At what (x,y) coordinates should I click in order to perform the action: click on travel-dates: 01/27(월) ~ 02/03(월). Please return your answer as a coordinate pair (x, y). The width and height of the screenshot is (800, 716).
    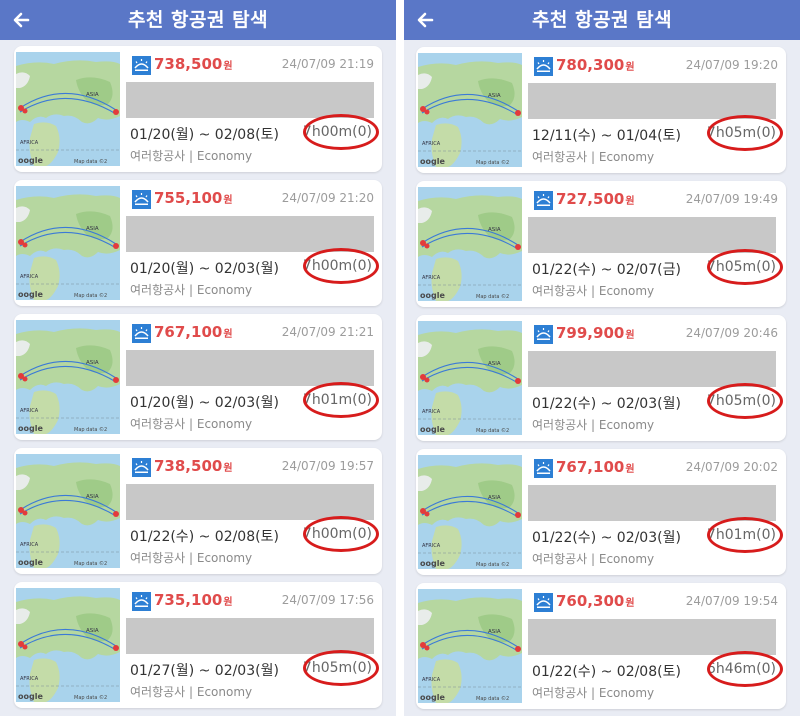
    Looking at the image, I should click on (204, 671).